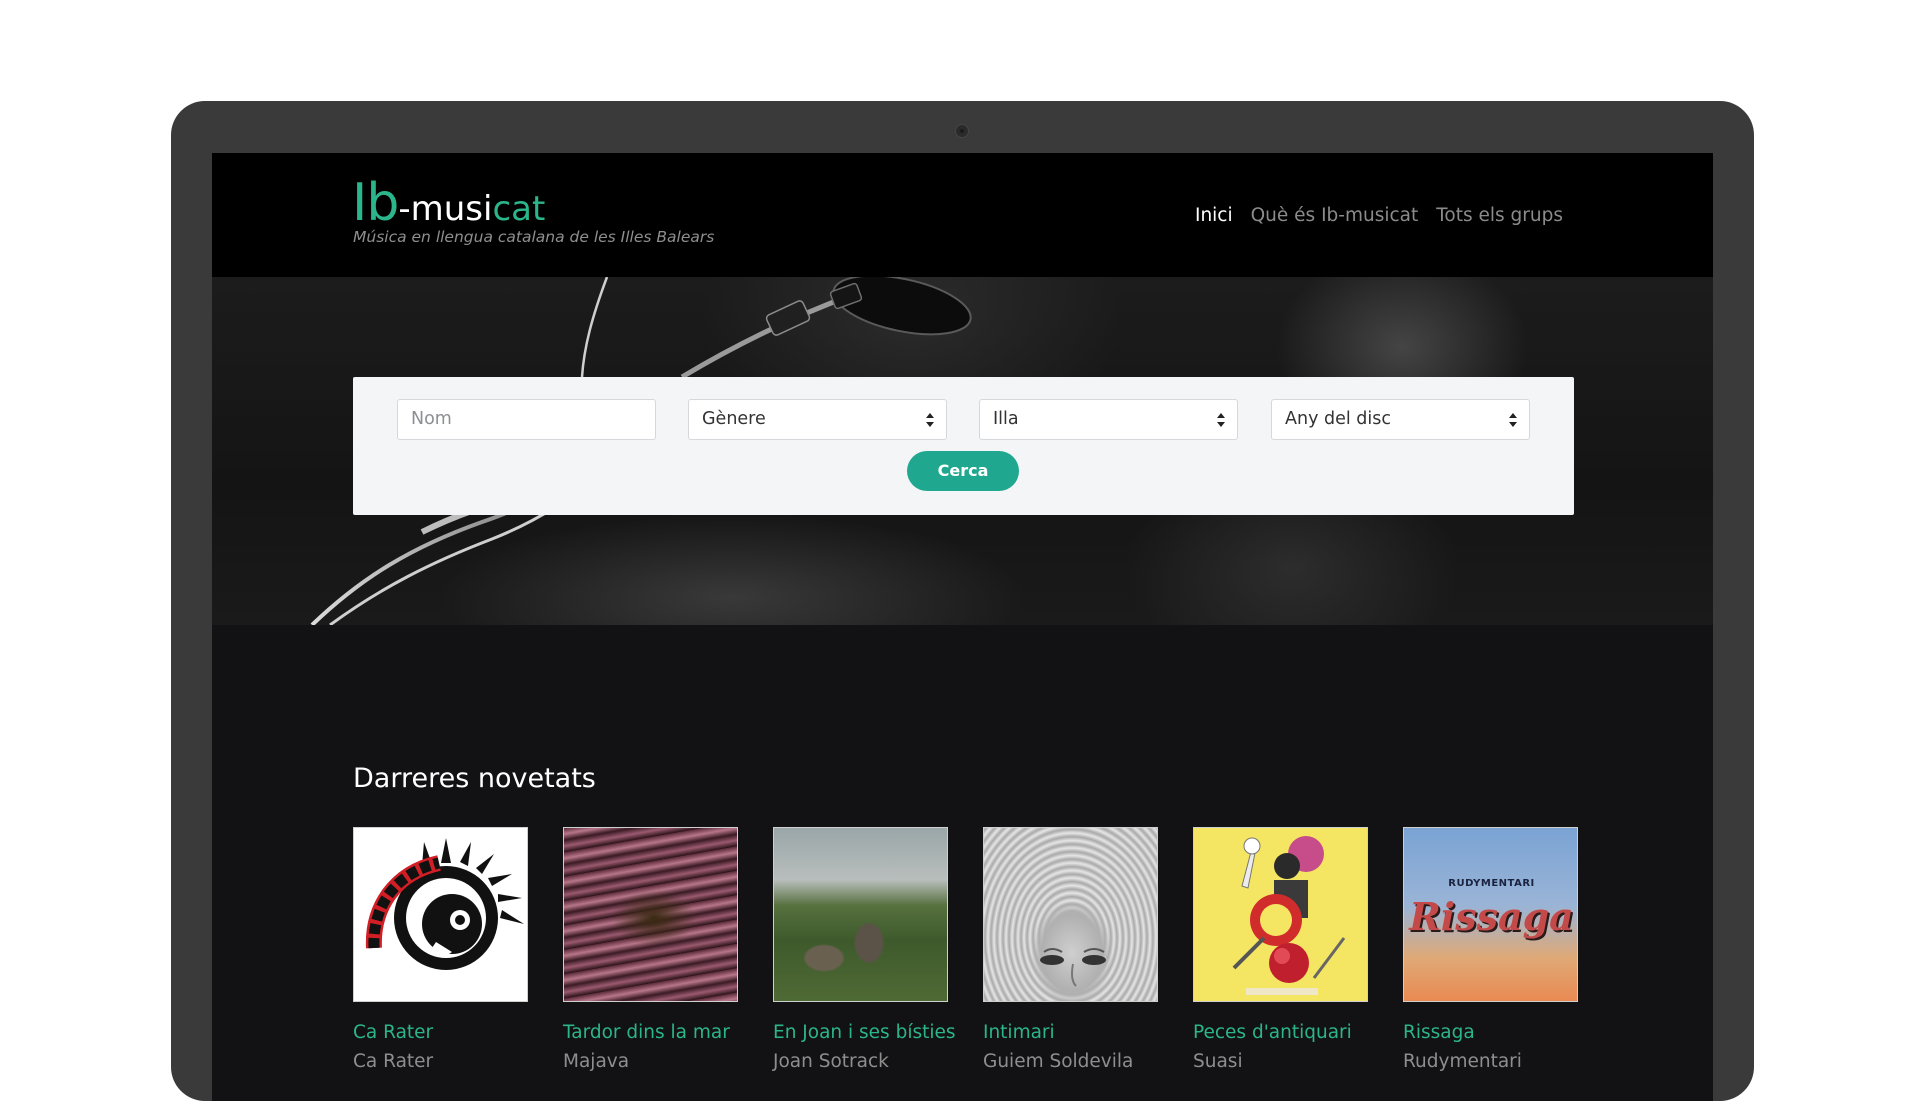 Image resolution: width=1920 pixels, height=1101 pixels. Describe the element at coordinates (474, 778) in the screenshot. I see `section-title-latest: Darreres novetats` at that location.